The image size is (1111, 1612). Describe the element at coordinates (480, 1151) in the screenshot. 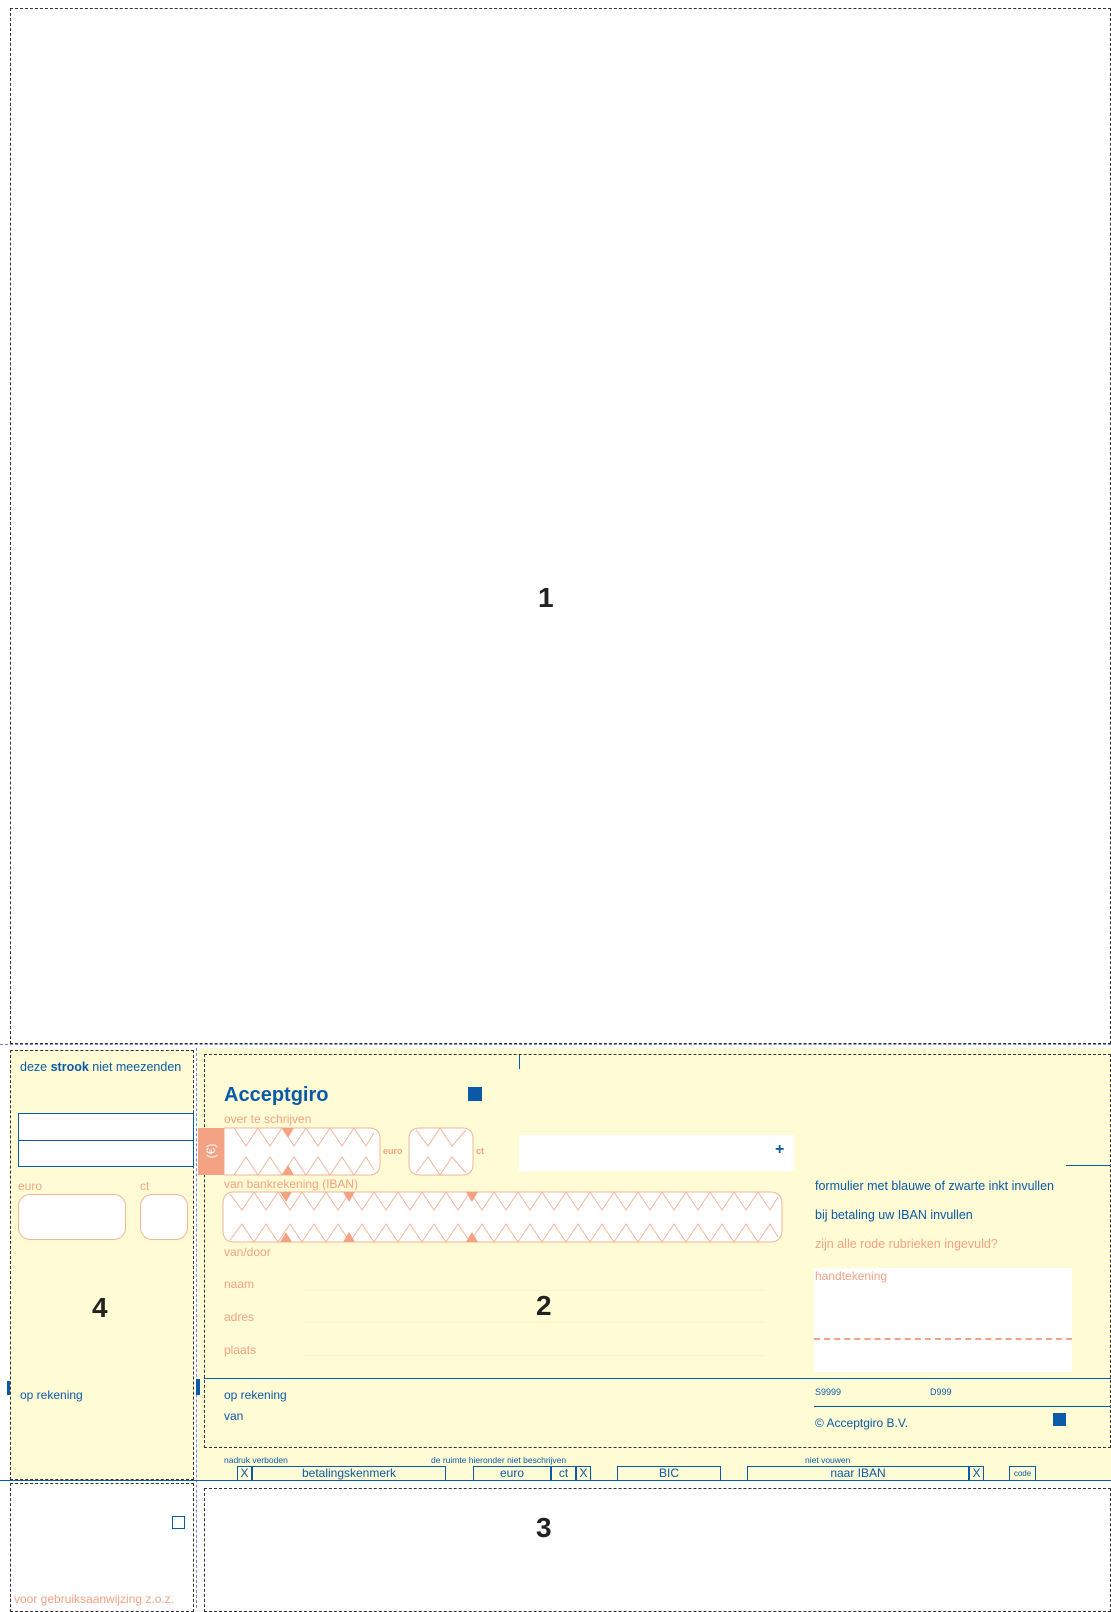

I see `amount-ct-label: ct` at that location.